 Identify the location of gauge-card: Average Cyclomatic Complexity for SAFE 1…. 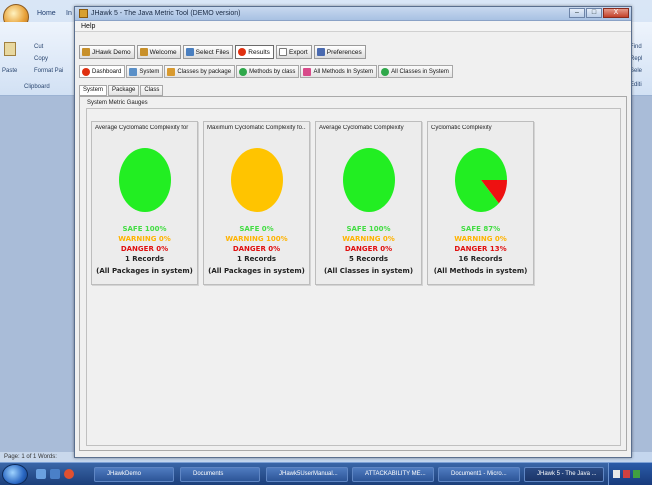
(144, 203).